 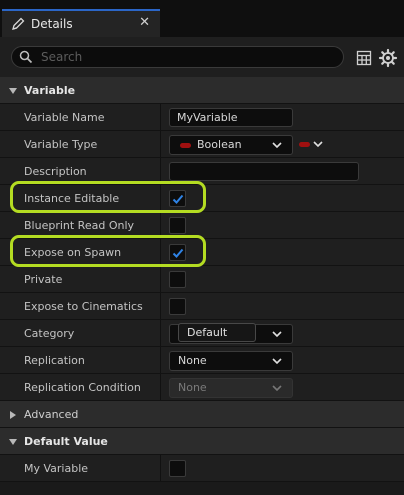 I want to click on search-input, so click(x=186, y=57).